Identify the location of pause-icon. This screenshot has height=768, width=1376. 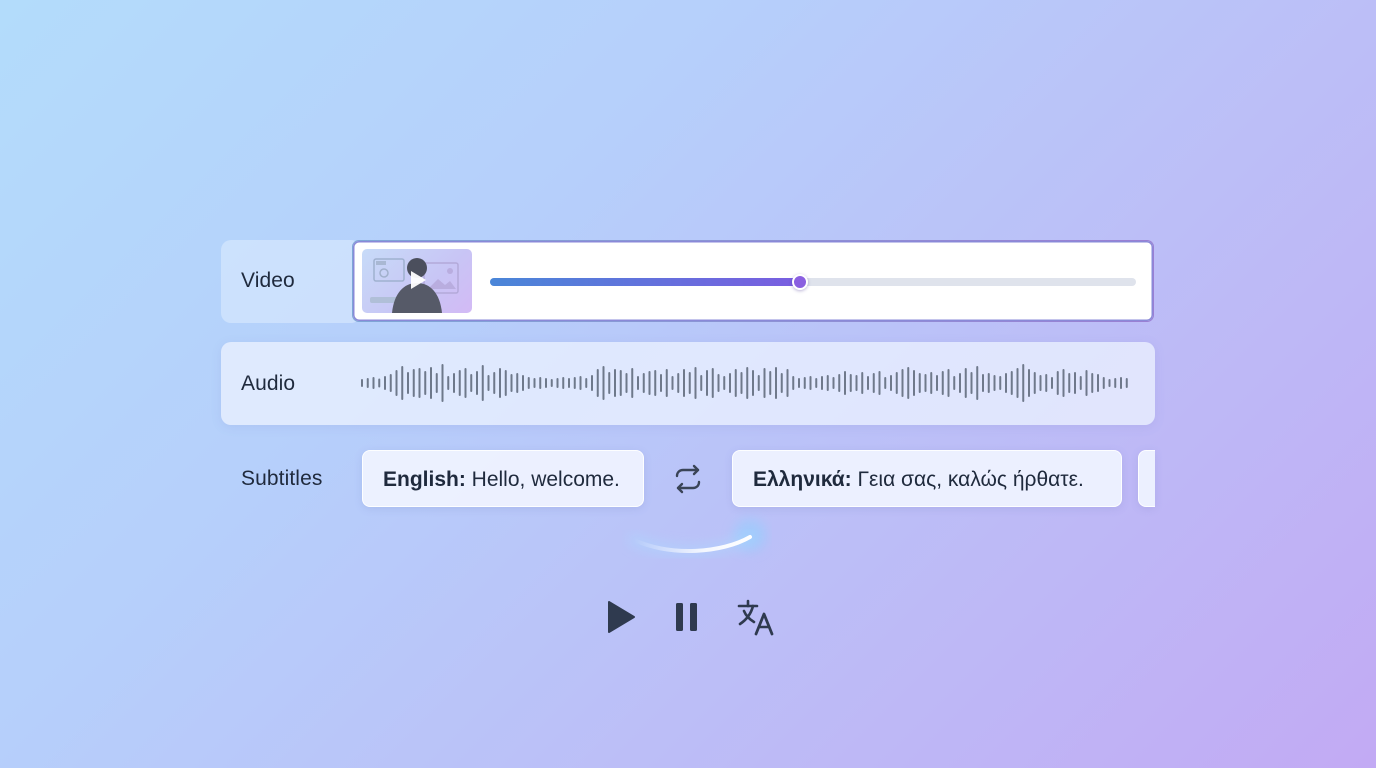
(686, 617).